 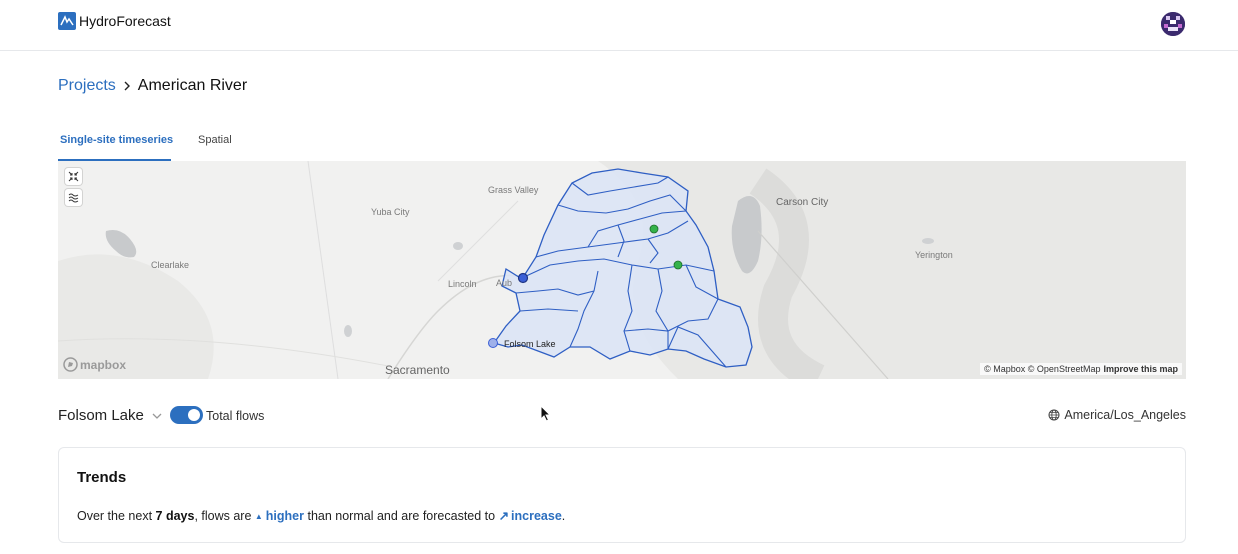 What do you see at coordinates (536, 516) in the screenshot?
I see `trend-direction: increase` at bounding box center [536, 516].